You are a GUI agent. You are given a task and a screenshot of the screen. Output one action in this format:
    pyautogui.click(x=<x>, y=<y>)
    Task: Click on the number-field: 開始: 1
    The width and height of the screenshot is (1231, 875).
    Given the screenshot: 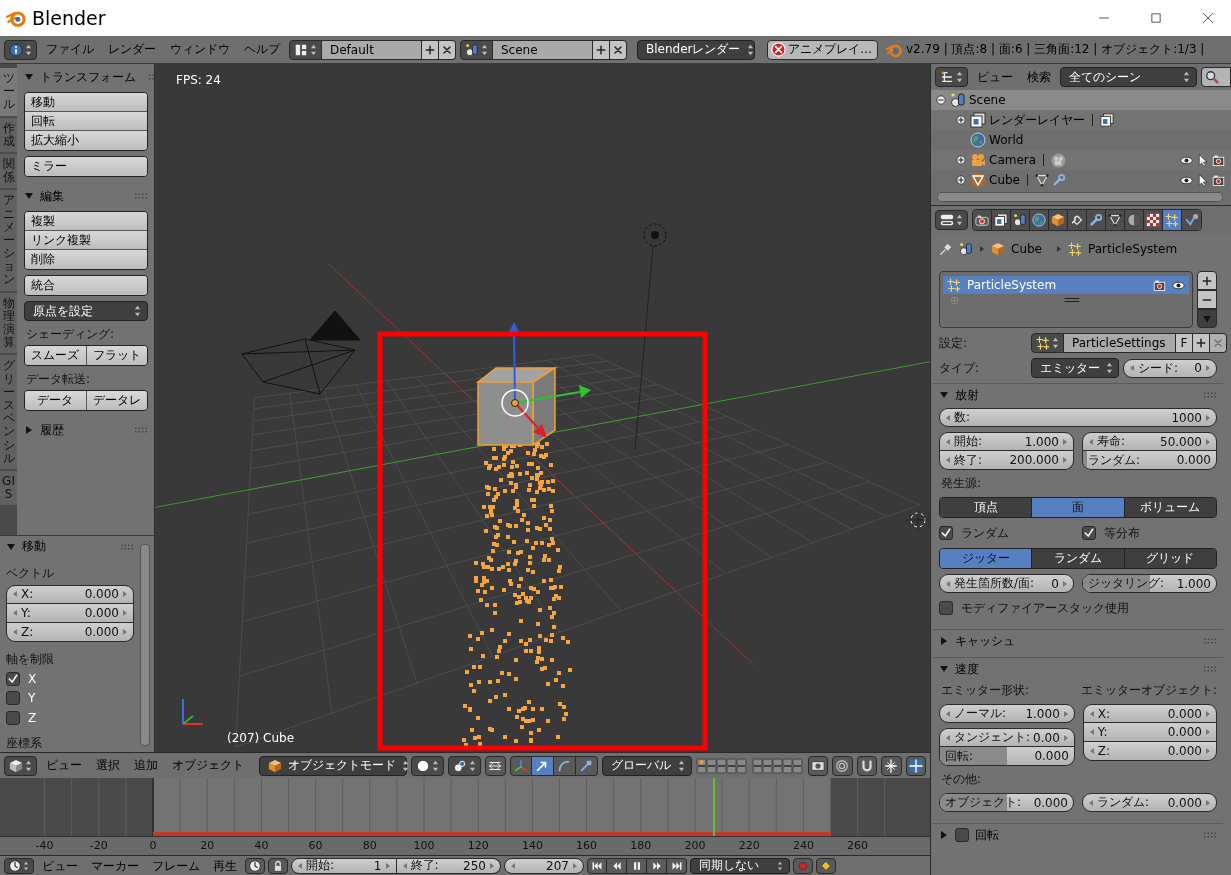 What is the action you would take?
    pyautogui.click(x=344, y=865)
    